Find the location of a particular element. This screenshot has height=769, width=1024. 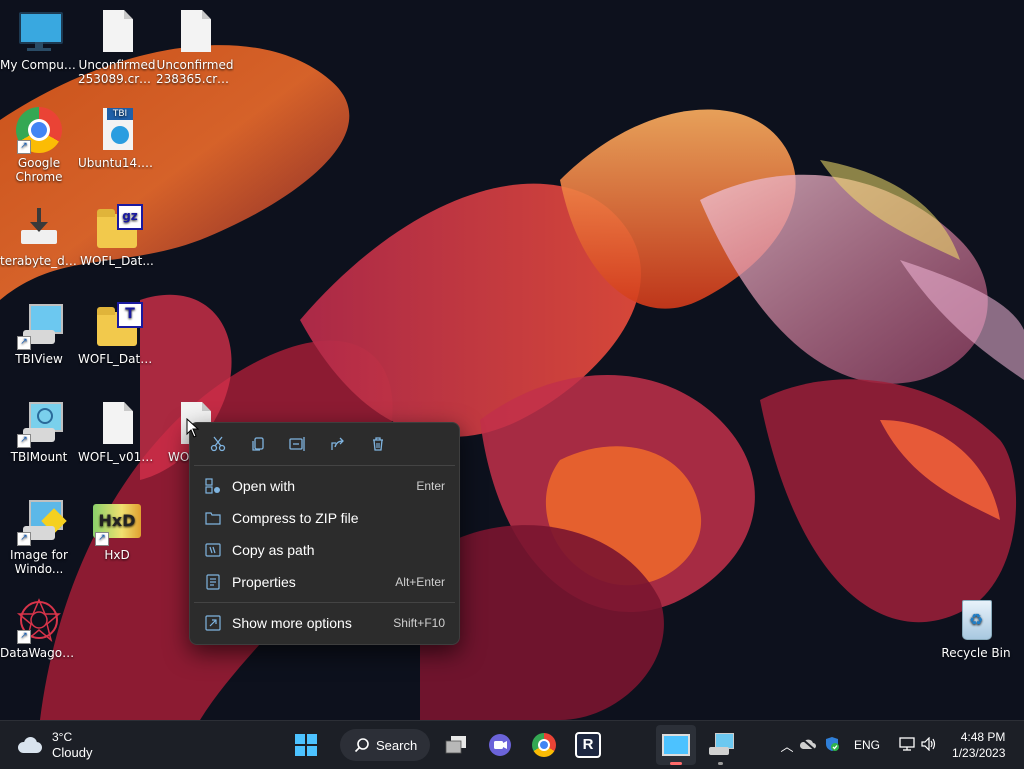

desktop-icon-my-computer: My Computer is located at coordinates (39, 40).